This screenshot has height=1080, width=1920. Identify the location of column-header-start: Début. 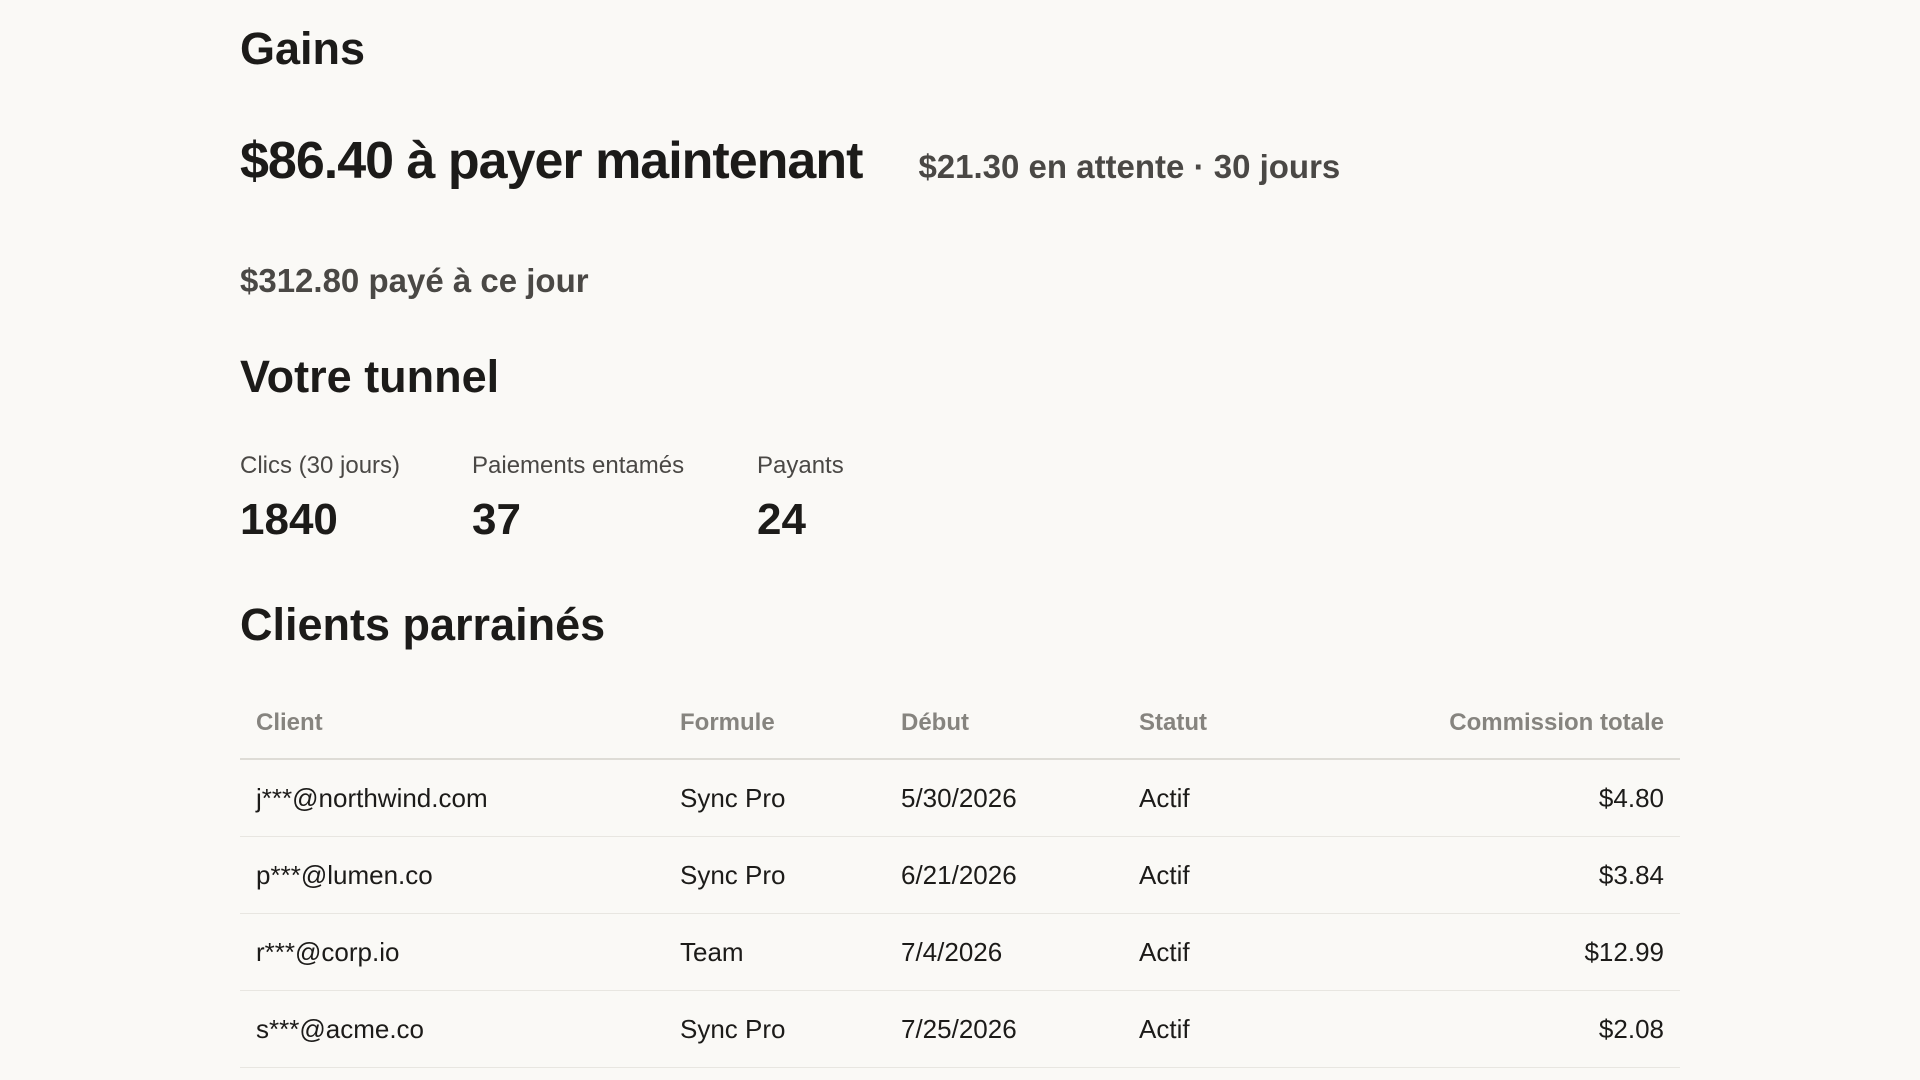
(1004, 724).